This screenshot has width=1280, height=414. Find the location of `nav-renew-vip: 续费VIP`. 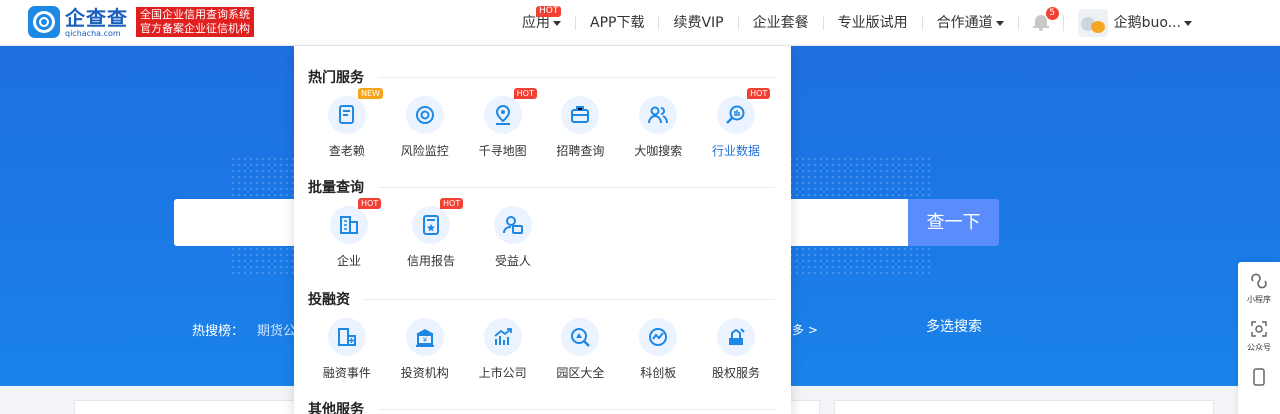

nav-renew-vip: 续费VIP is located at coordinates (699, 23).